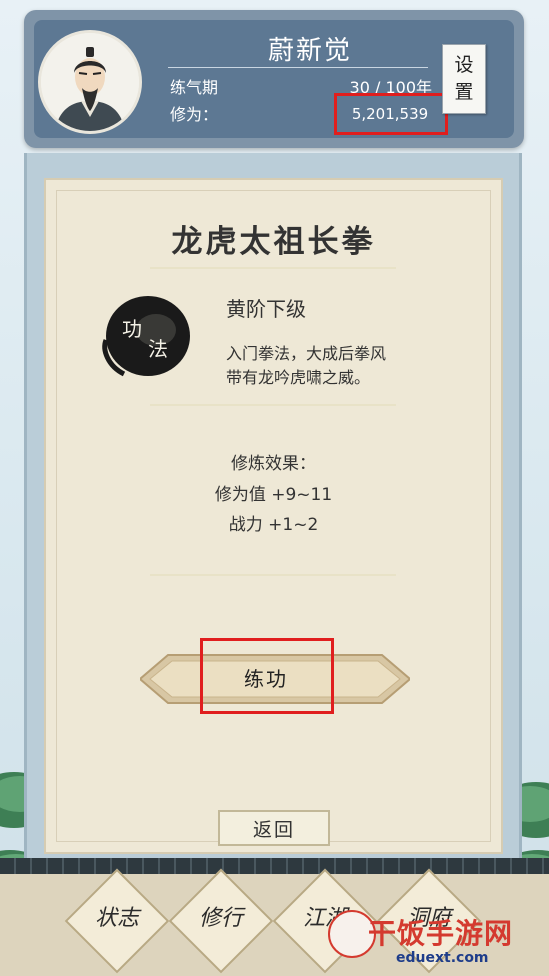 This screenshot has height=976, width=549. What do you see at coordinates (441, 933) in the screenshot?
I see `watermark-text: 干饭手游网` at bounding box center [441, 933].